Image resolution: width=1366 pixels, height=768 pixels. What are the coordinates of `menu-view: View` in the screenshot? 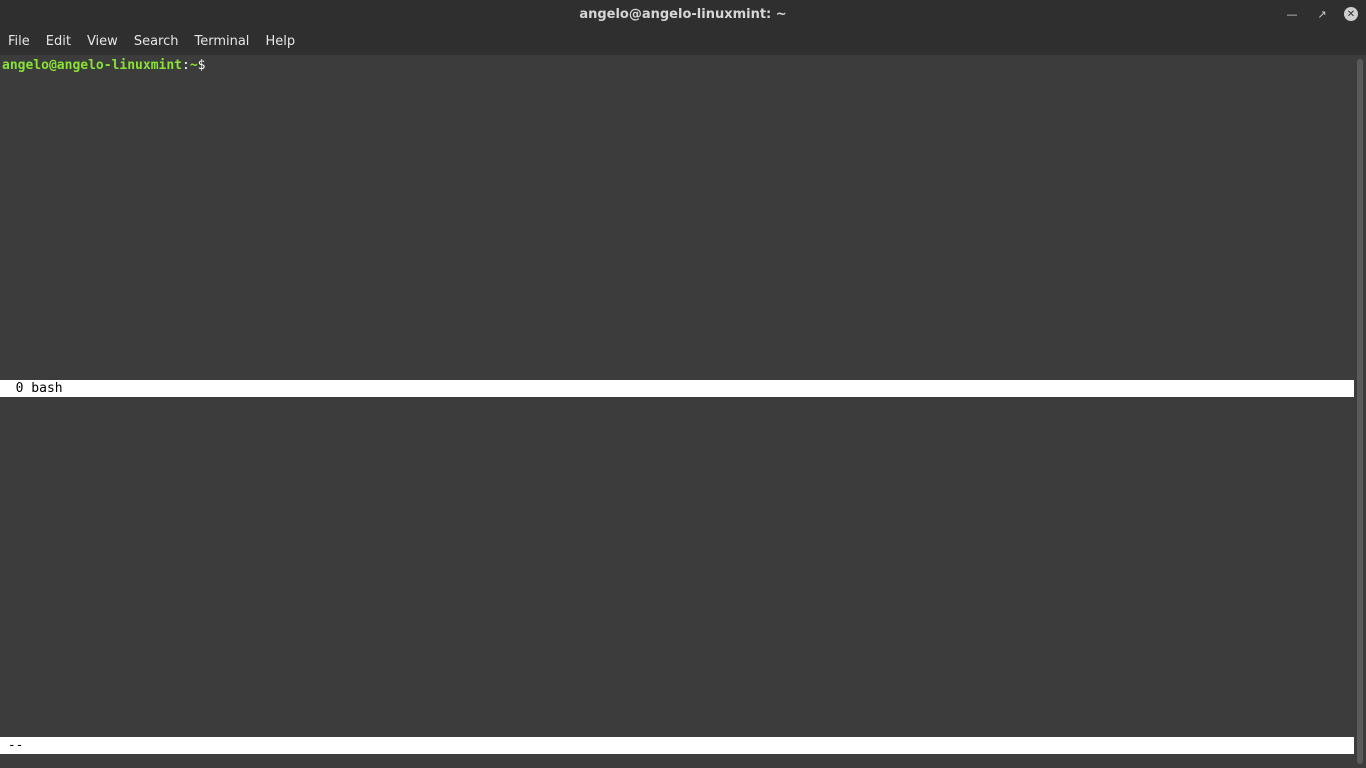 It's located at (102, 41).